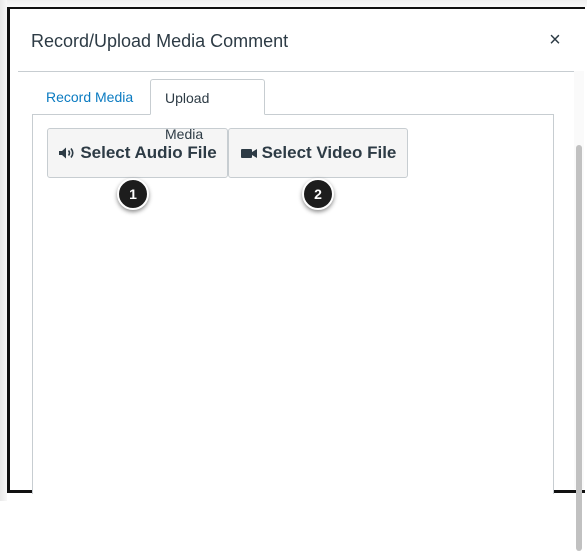 The width and height of the screenshot is (587, 551). What do you see at coordinates (555, 40) in the screenshot?
I see `close-button: ×` at bounding box center [555, 40].